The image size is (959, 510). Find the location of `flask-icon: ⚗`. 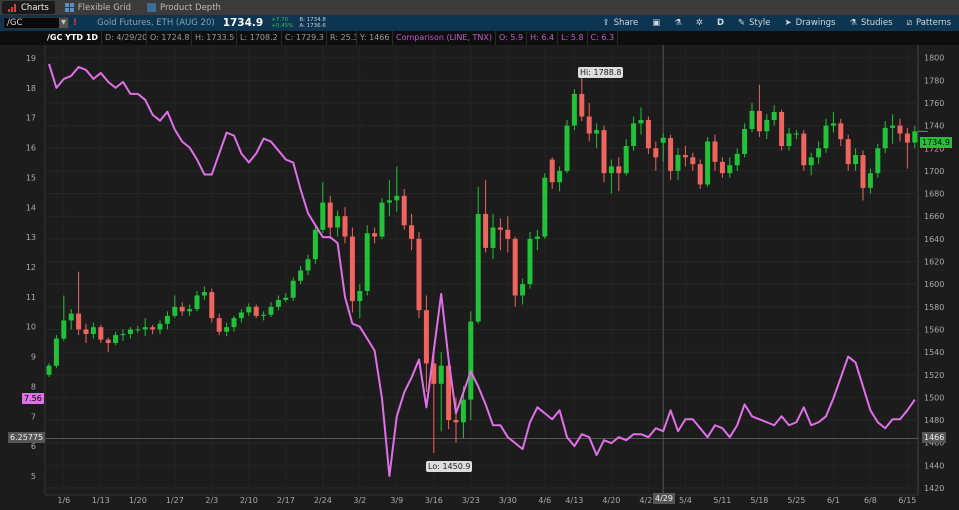

flask-icon: ⚗ is located at coordinates (853, 23).